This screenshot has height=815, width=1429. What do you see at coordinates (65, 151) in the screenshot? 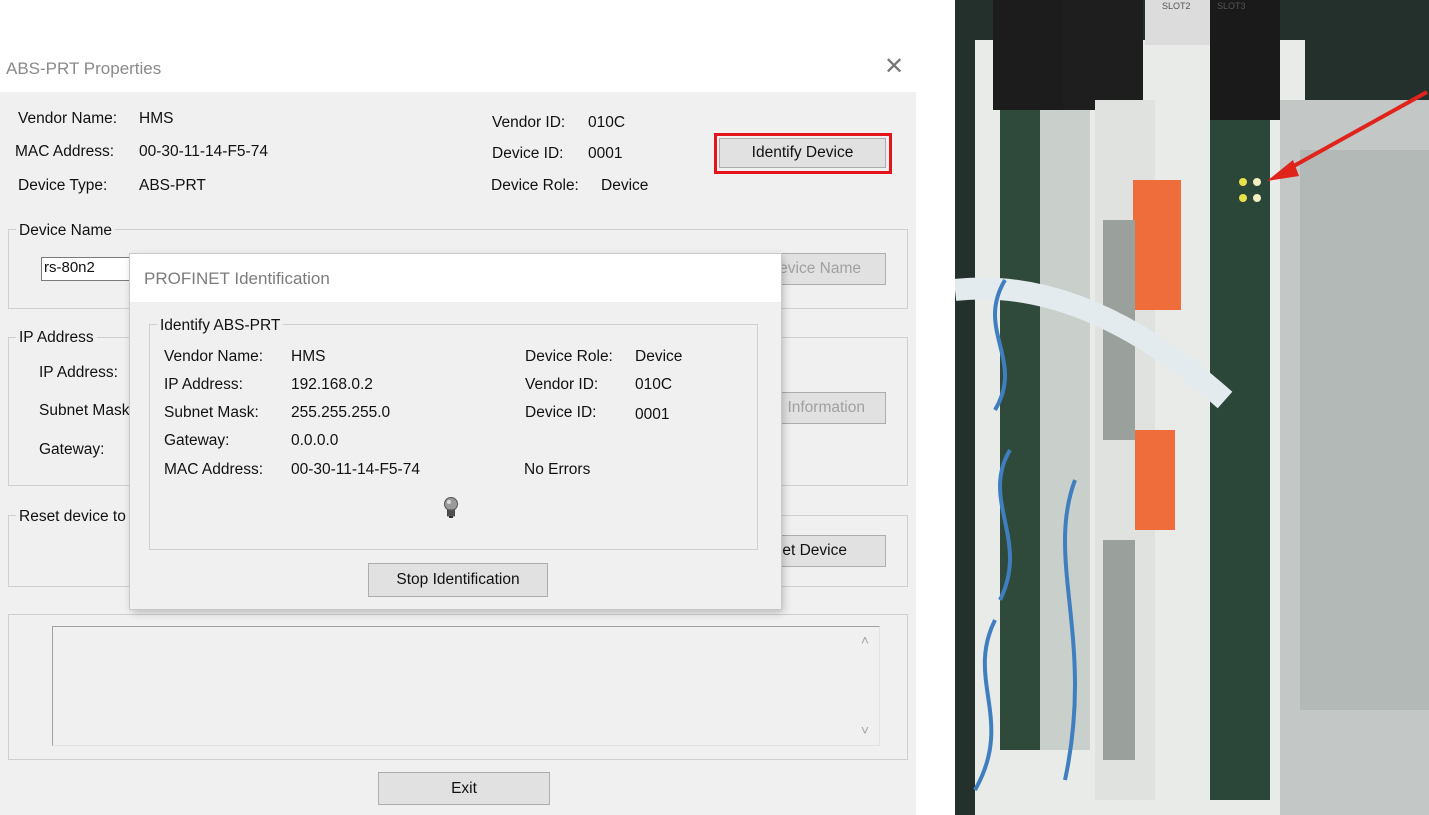
I see `mac-address-label: MAC Address:` at bounding box center [65, 151].